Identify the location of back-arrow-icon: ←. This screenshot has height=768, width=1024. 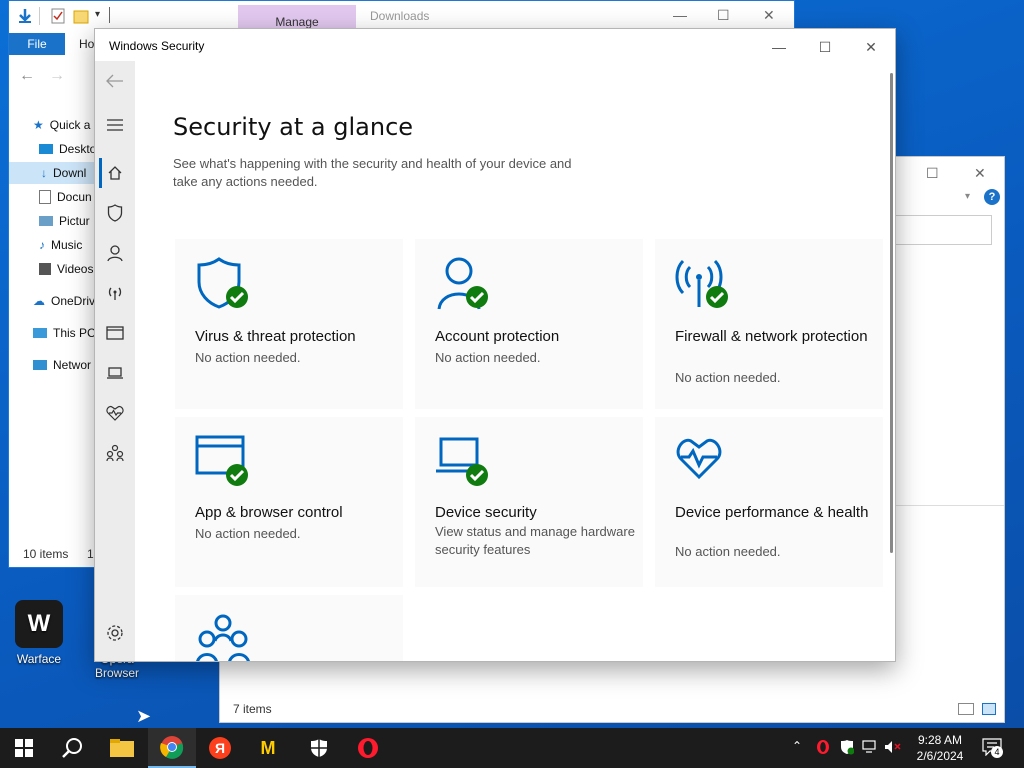
(27, 76).